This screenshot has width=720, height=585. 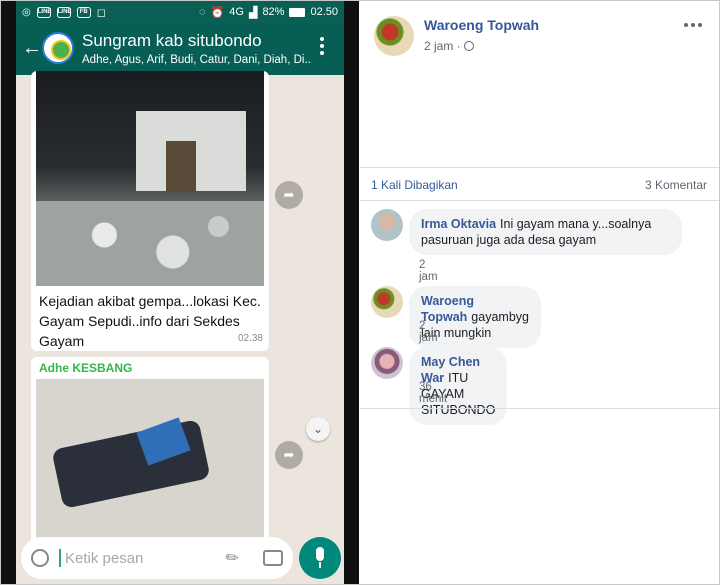 What do you see at coordinates (442, 46) in the screenshot?
I see `post-time-text: 2 jam ·` at bounding box center [442, 46].